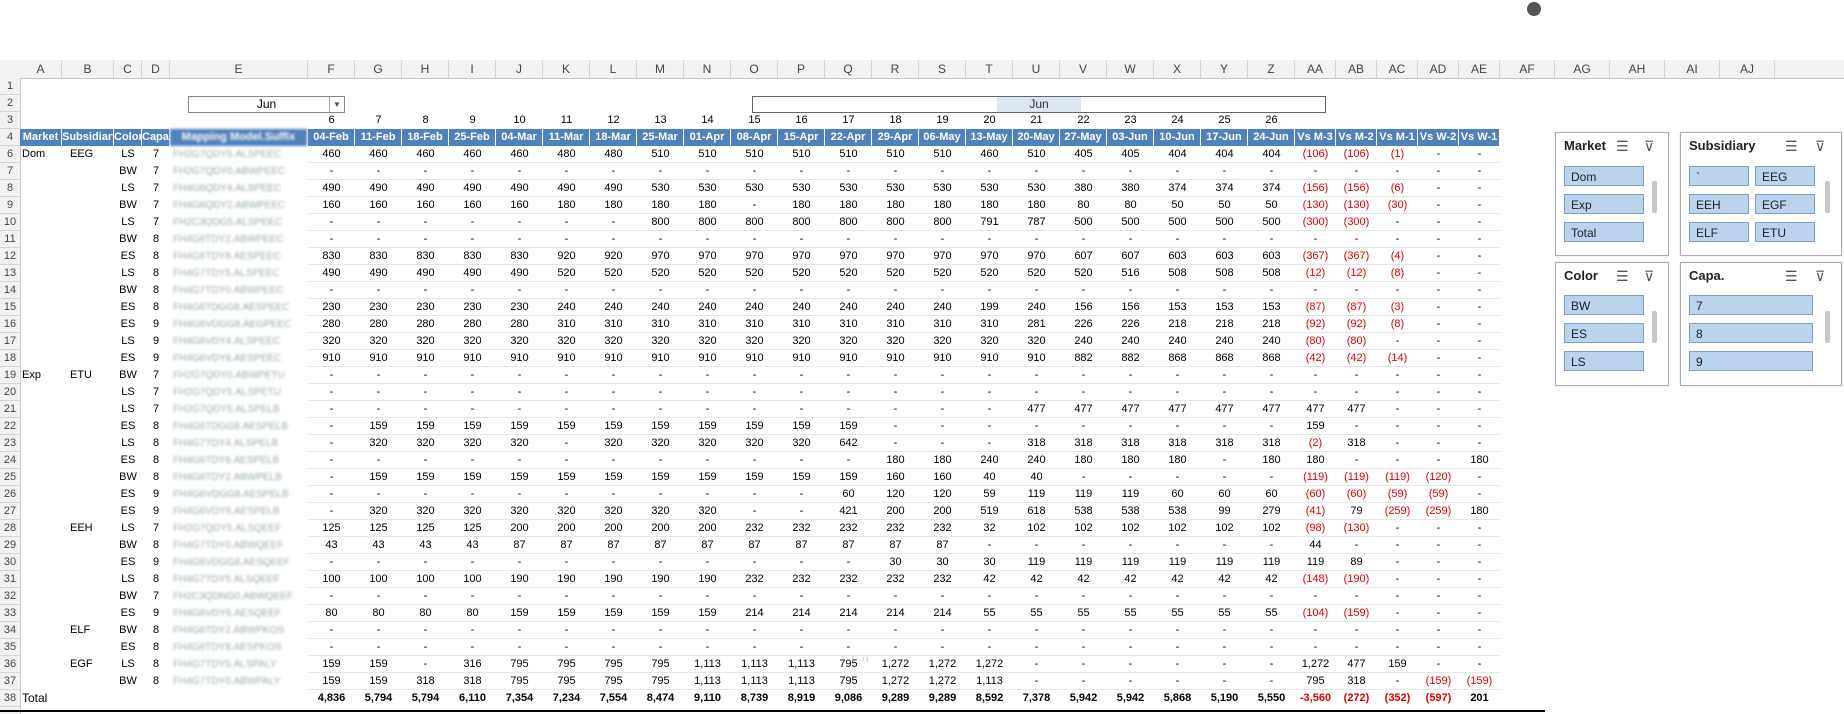  Describe the element at coordinates (1271, 154) in the screenshot. I see `value-cell: 404` at that location.